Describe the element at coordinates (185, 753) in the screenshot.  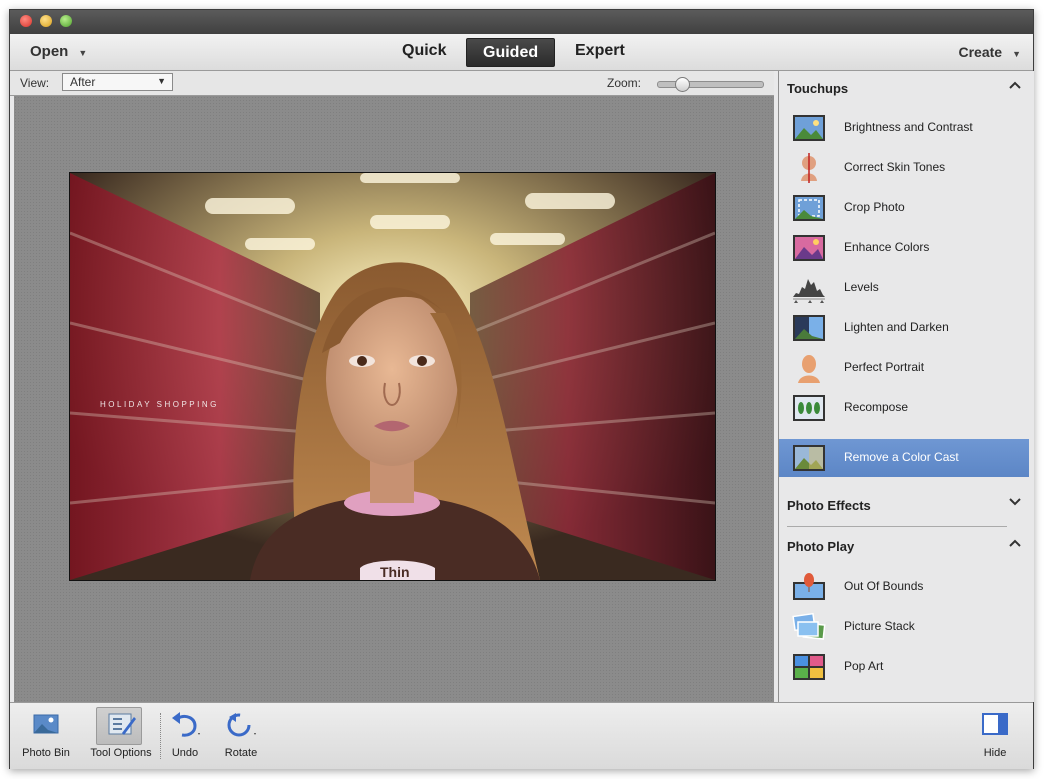
I see `undo-label: Undo` at that location.